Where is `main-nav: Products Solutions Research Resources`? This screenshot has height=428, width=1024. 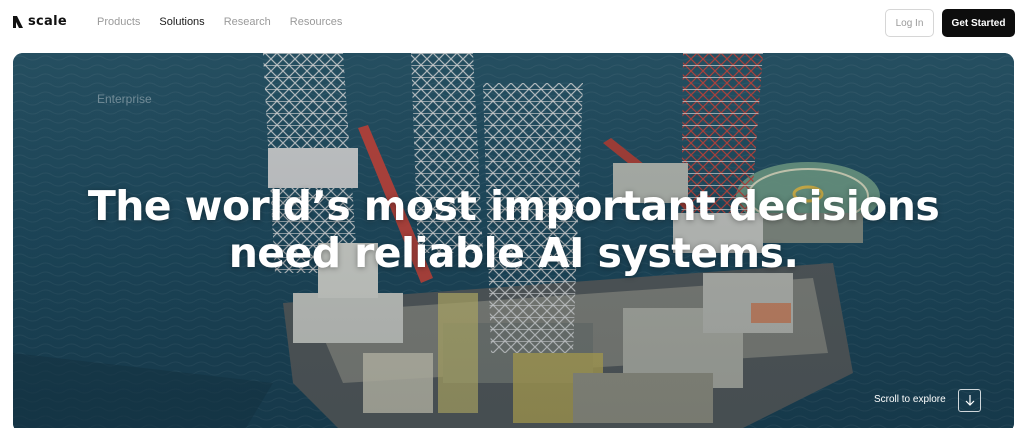 main-nav: Products Solutions Research Resources is located at coordinates (219, 22).